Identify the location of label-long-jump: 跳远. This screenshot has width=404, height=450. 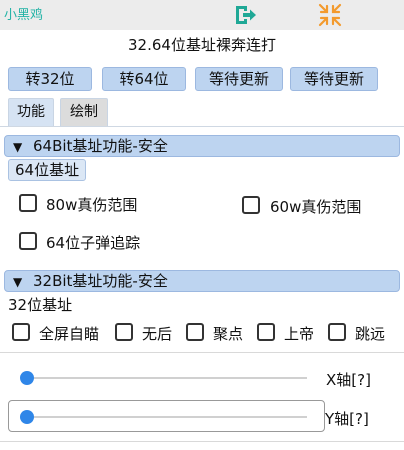
(370, 334).